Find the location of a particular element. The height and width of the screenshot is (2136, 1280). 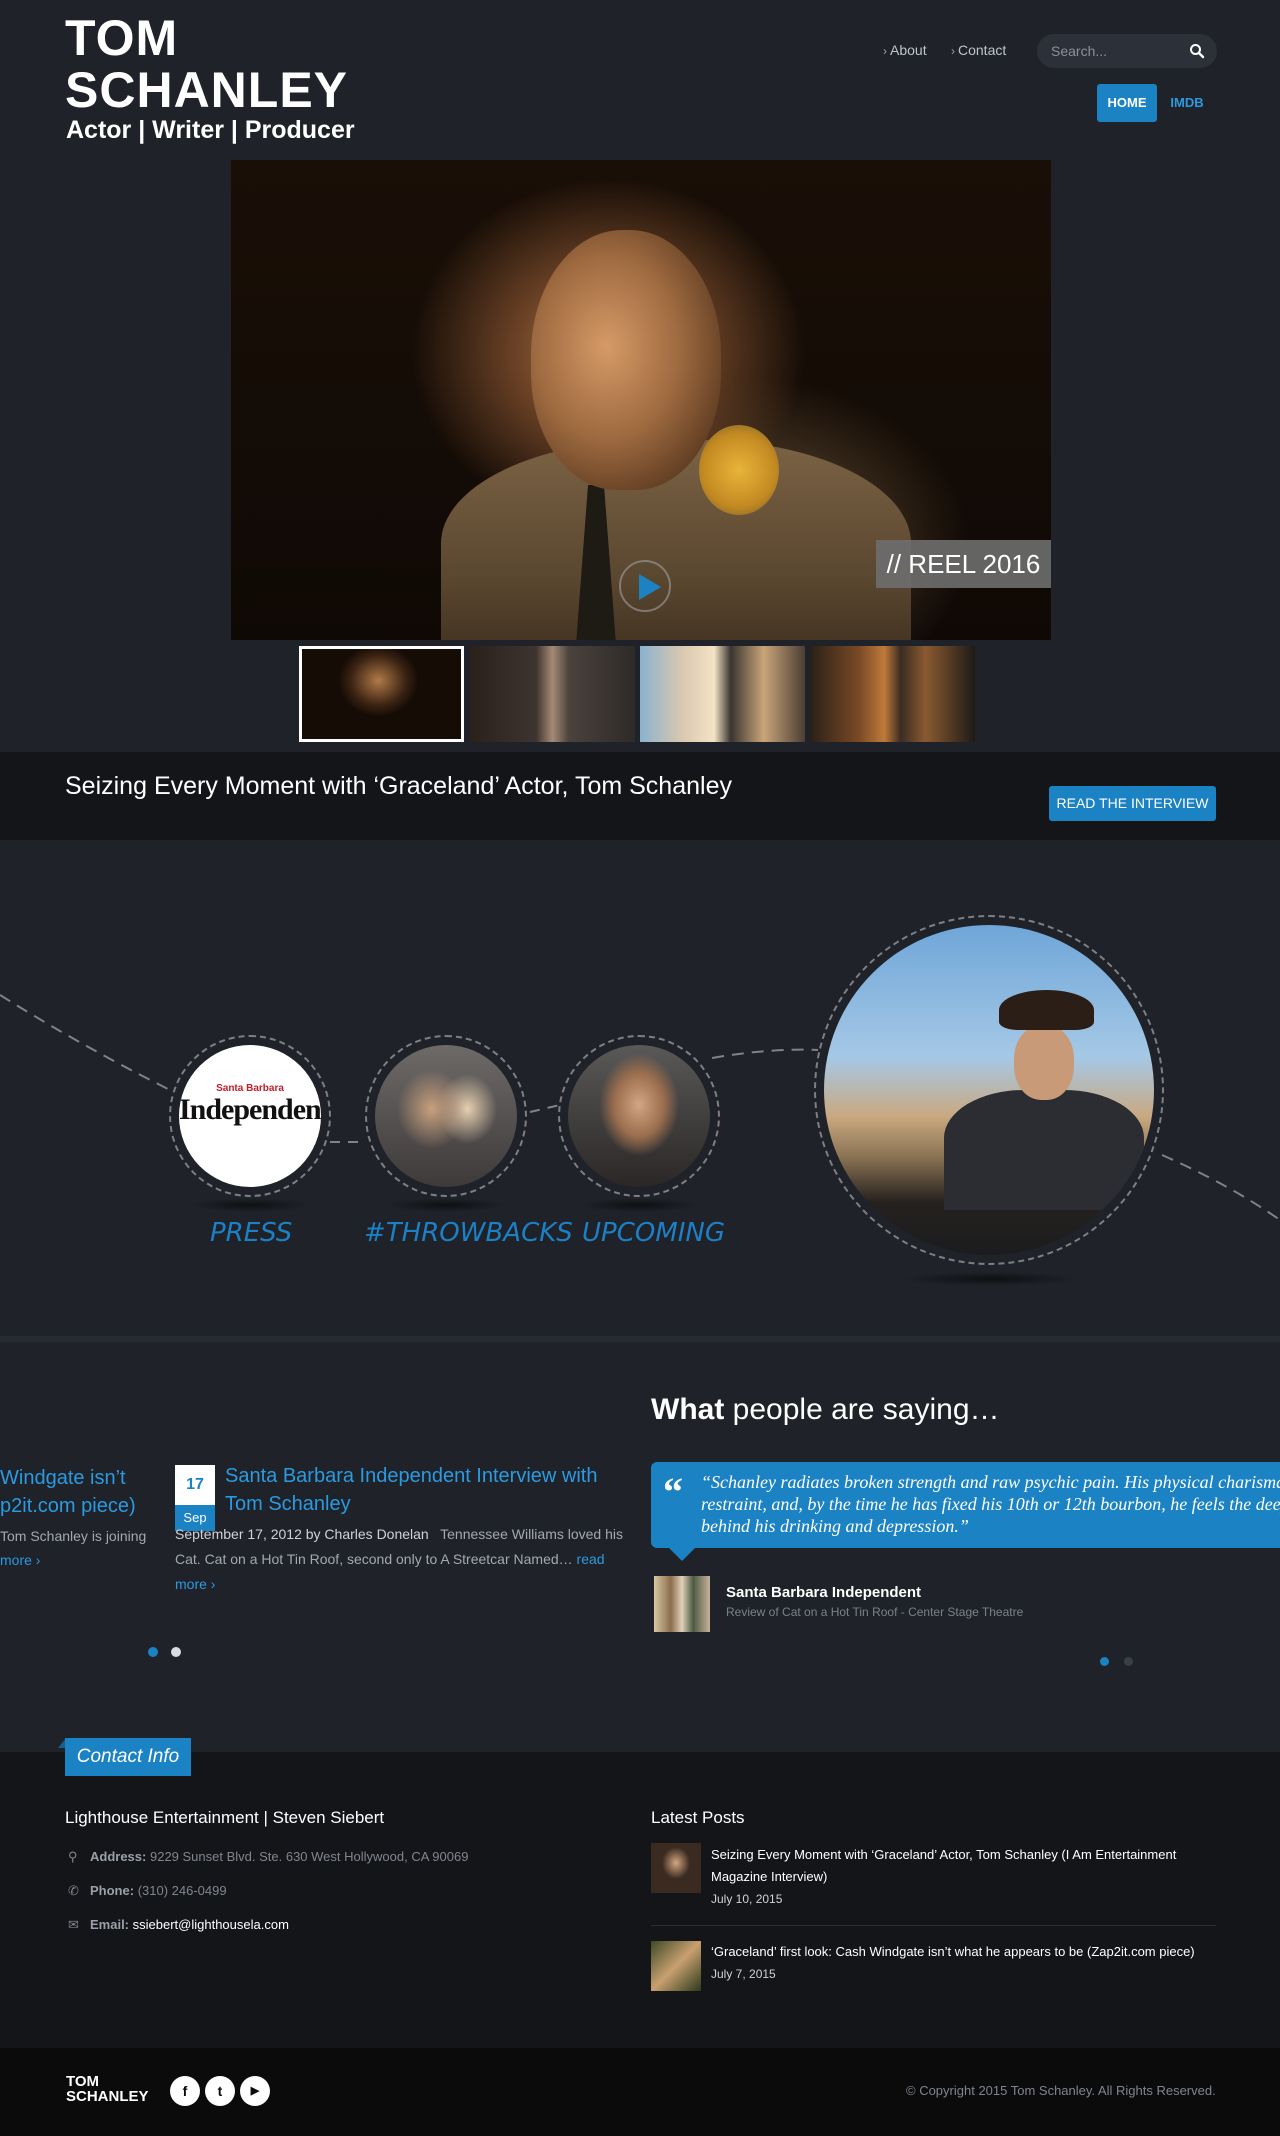

contact-info-tab: Contact Info is located at coordinates (128, 1757).